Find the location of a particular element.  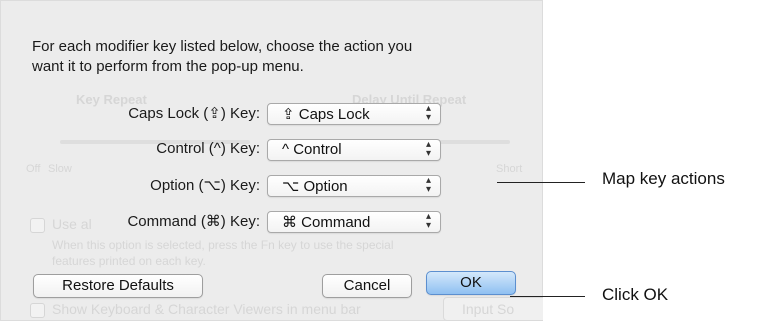

caps-lock-action-popup: ⇪ Caps Lock ▴ ▾ is located at coordinates (354, 114).